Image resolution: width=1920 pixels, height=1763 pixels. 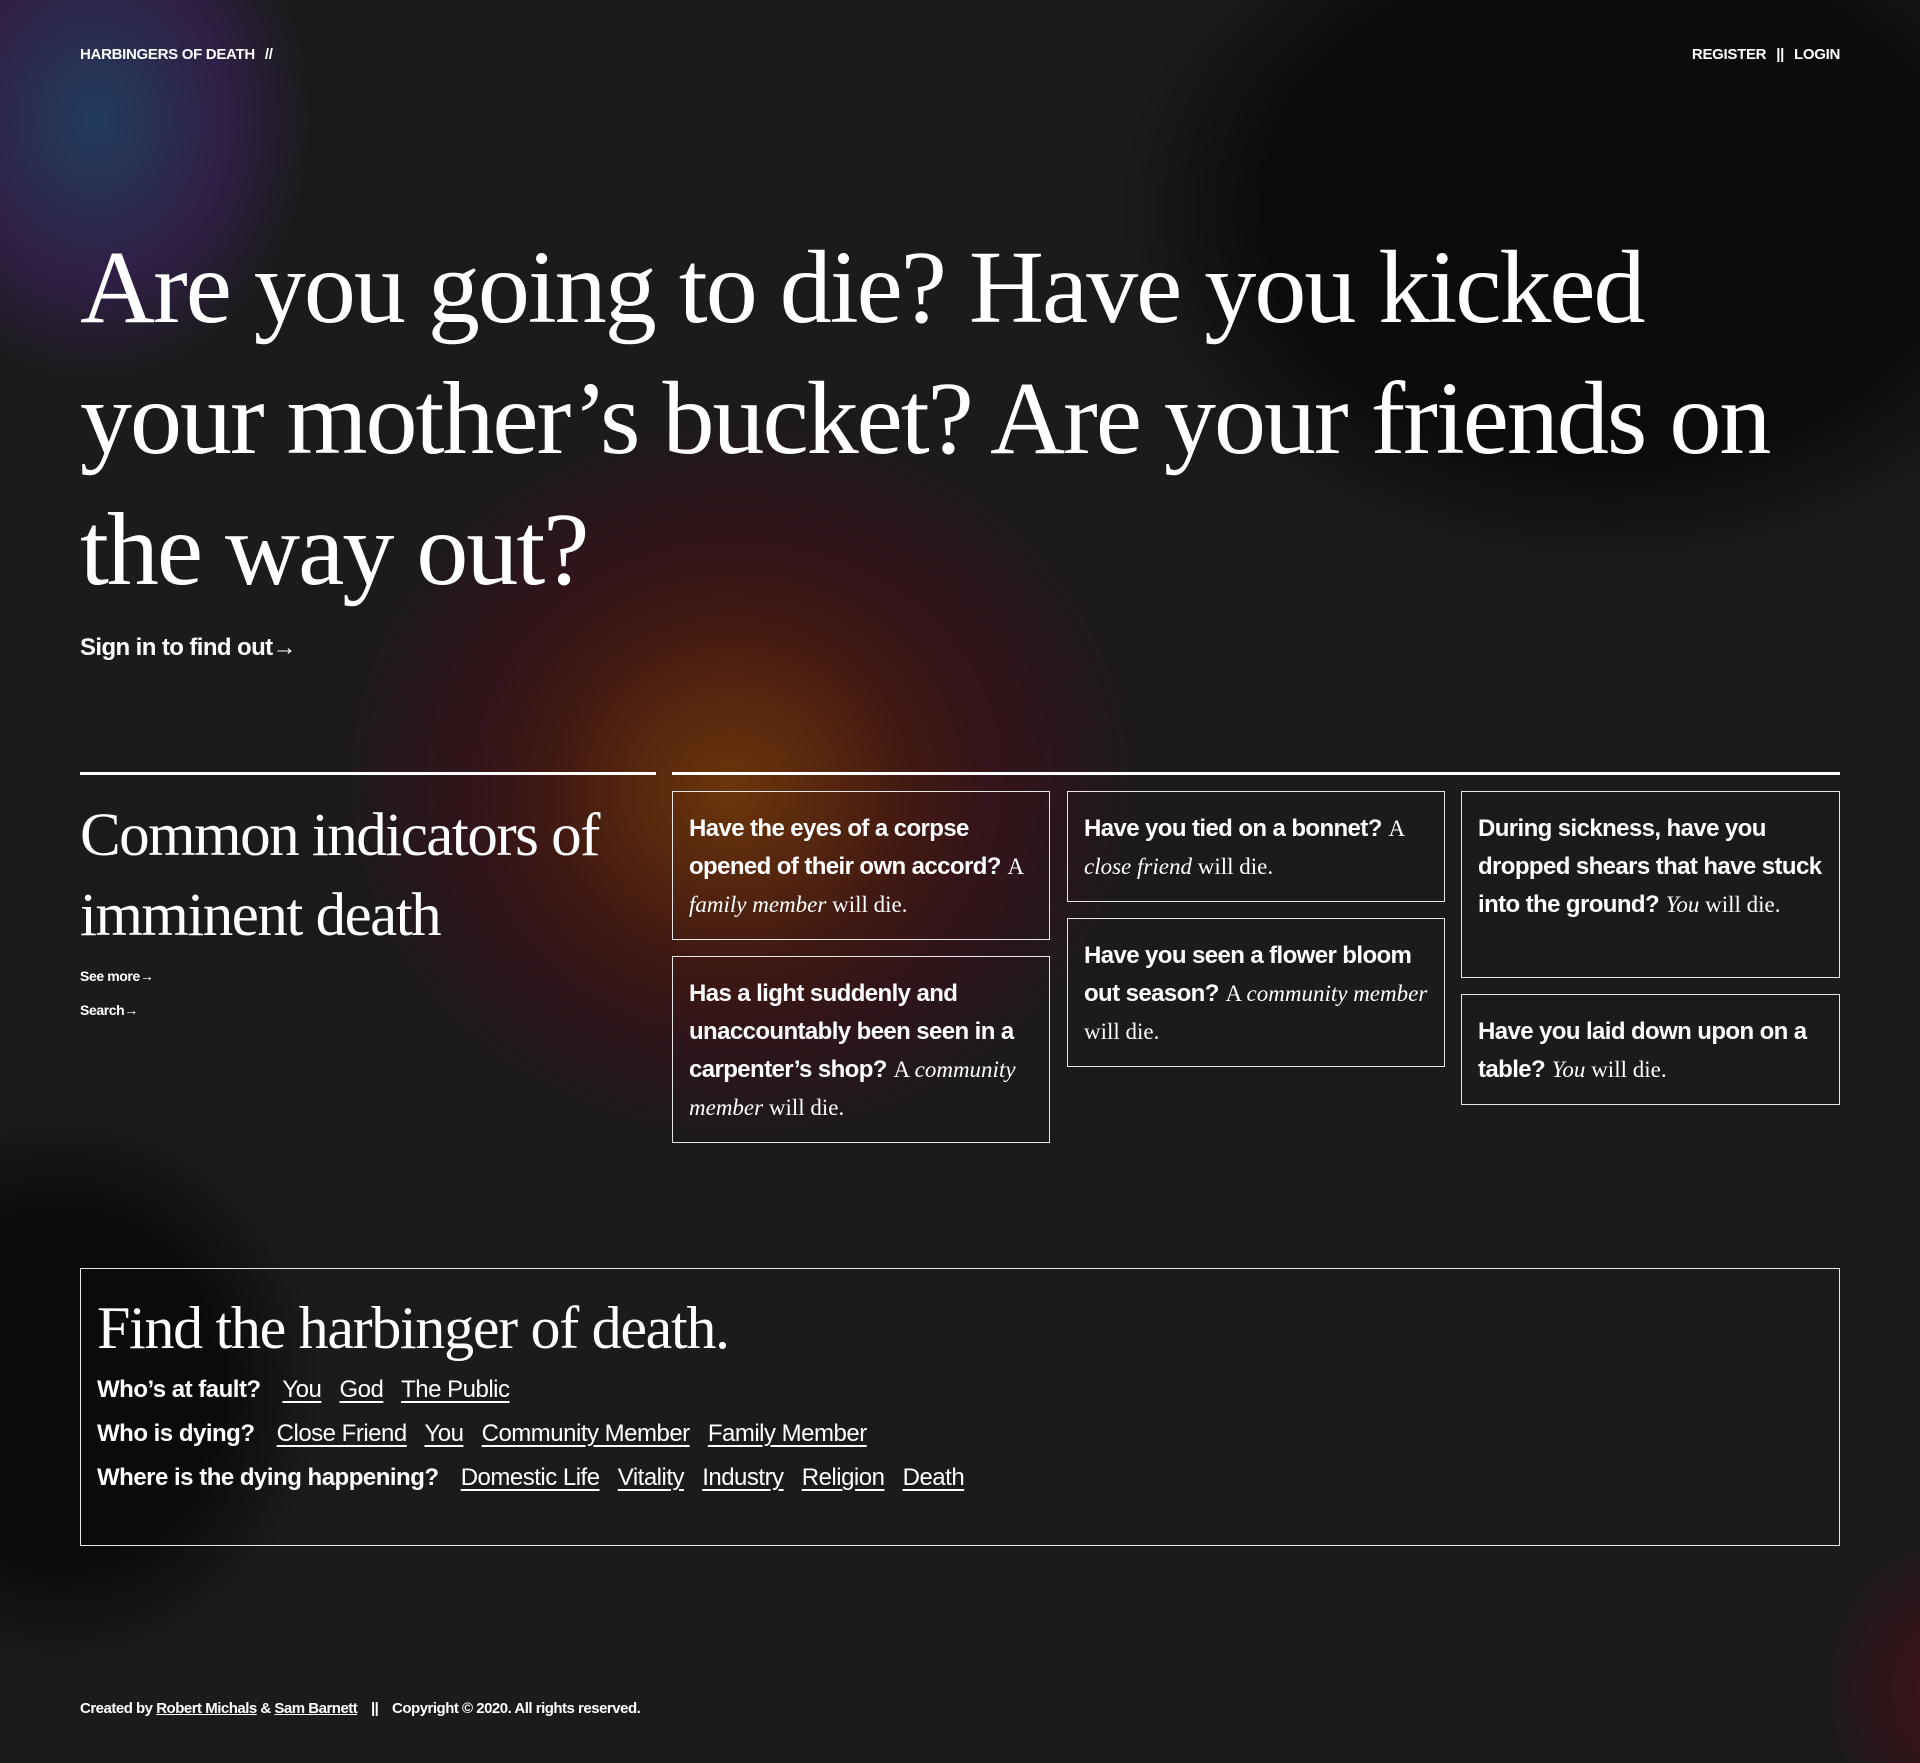 I want to click on fault-filter-row: Who’s at fault? You God The Public, so click(x=960, y=1390).